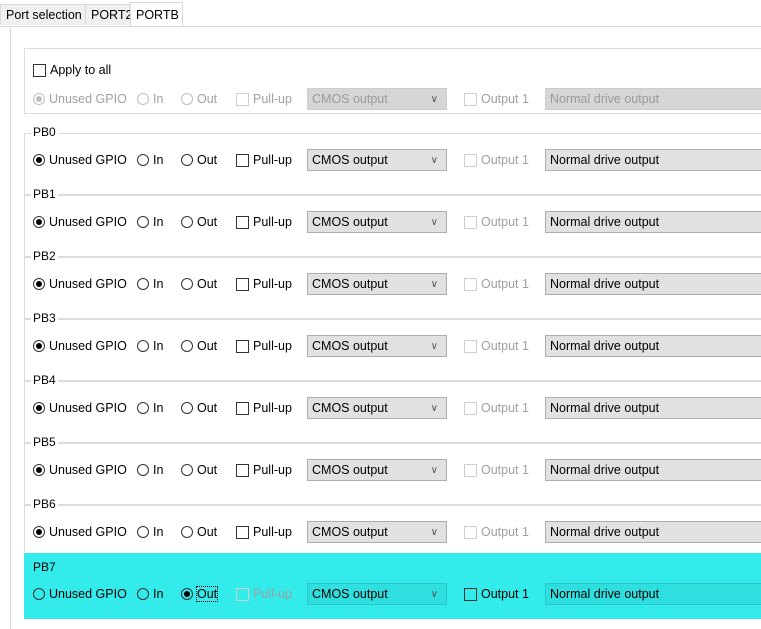 This screenshot has width=761, height=629. Describe the element at coordinates (150, 99) in the screenshot. I see `apply-in-radio: In` at that location.